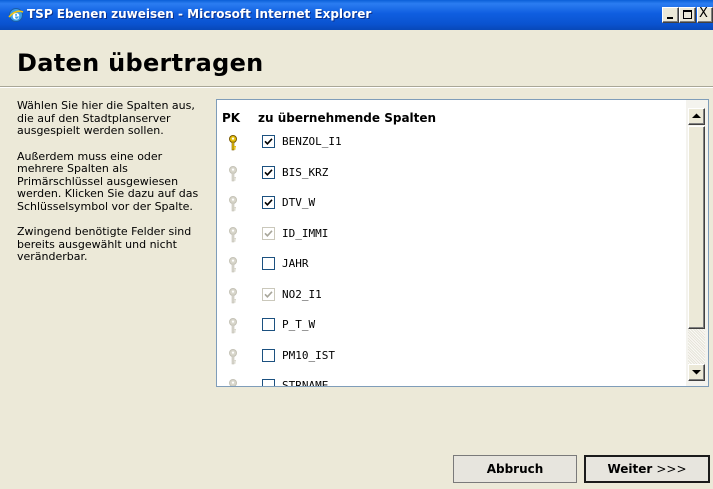 Image resolution: width=713 pixels, height=489 pixels. I want to click on next-button-arrows: >>>, so click(671, 469).